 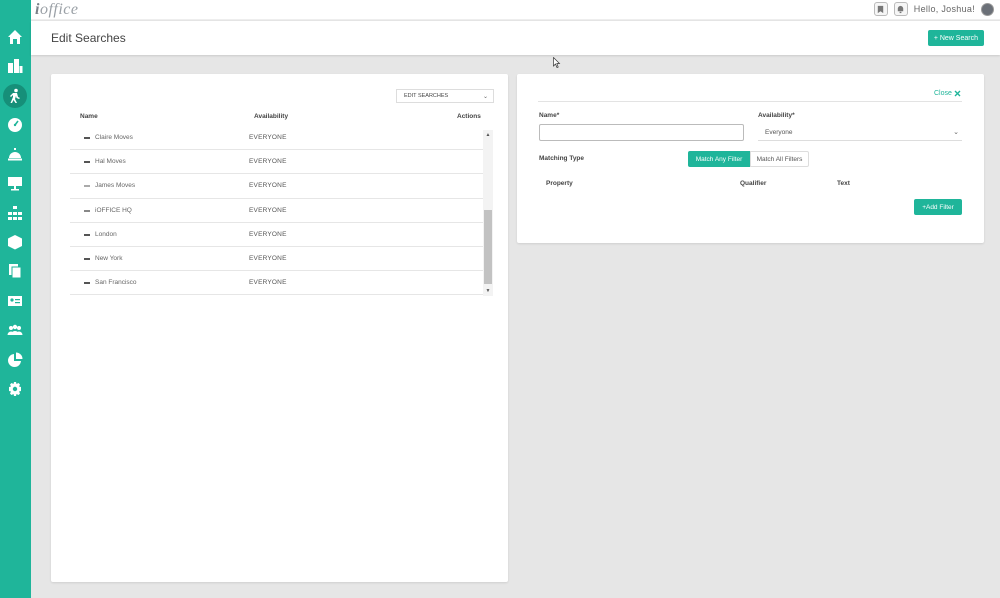 I want to click on edit-searches-dropdown: EDIT SEARCHES ⌄, so click(x=445, y=96).